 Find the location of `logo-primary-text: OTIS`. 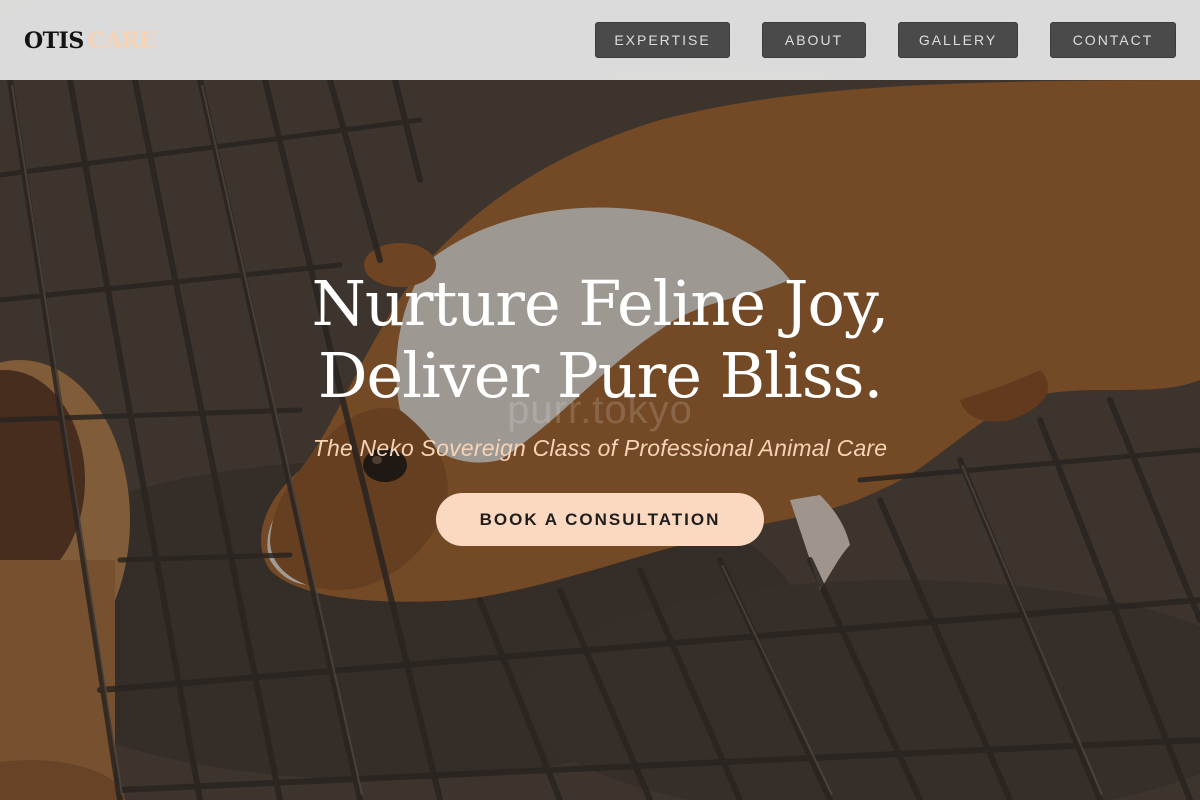

logo-primary-text: OTIS is located at coordinates (54, 41).